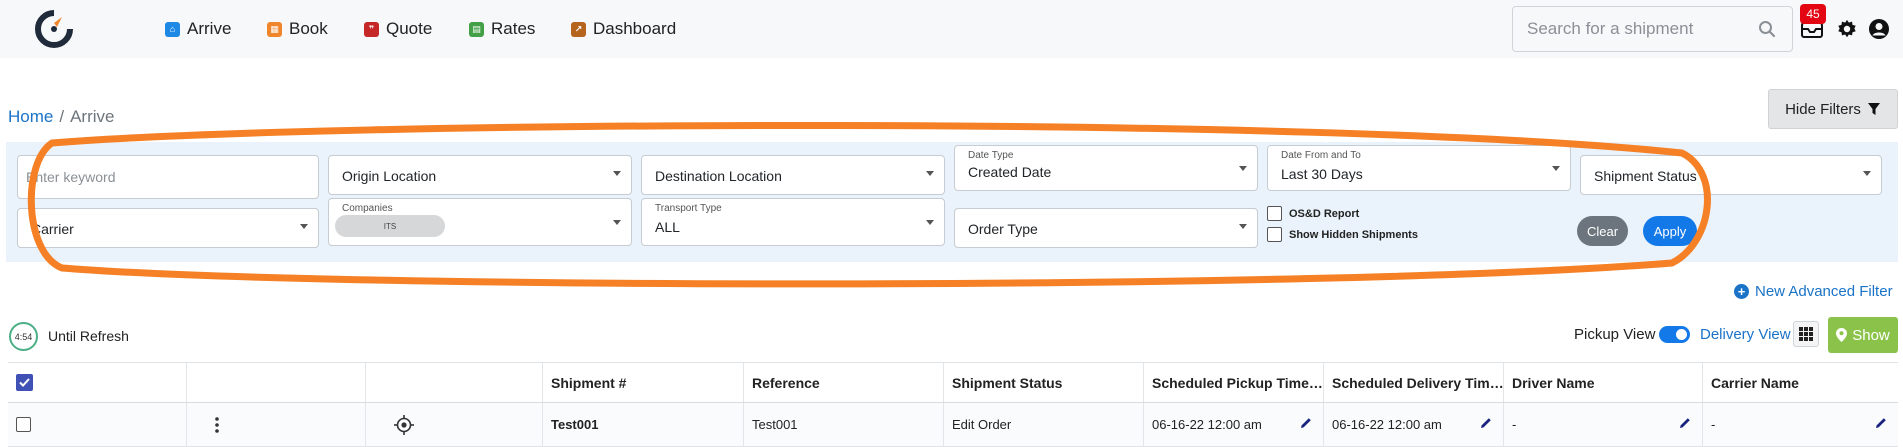  I want to click on keyword-field, so click(168, 177).